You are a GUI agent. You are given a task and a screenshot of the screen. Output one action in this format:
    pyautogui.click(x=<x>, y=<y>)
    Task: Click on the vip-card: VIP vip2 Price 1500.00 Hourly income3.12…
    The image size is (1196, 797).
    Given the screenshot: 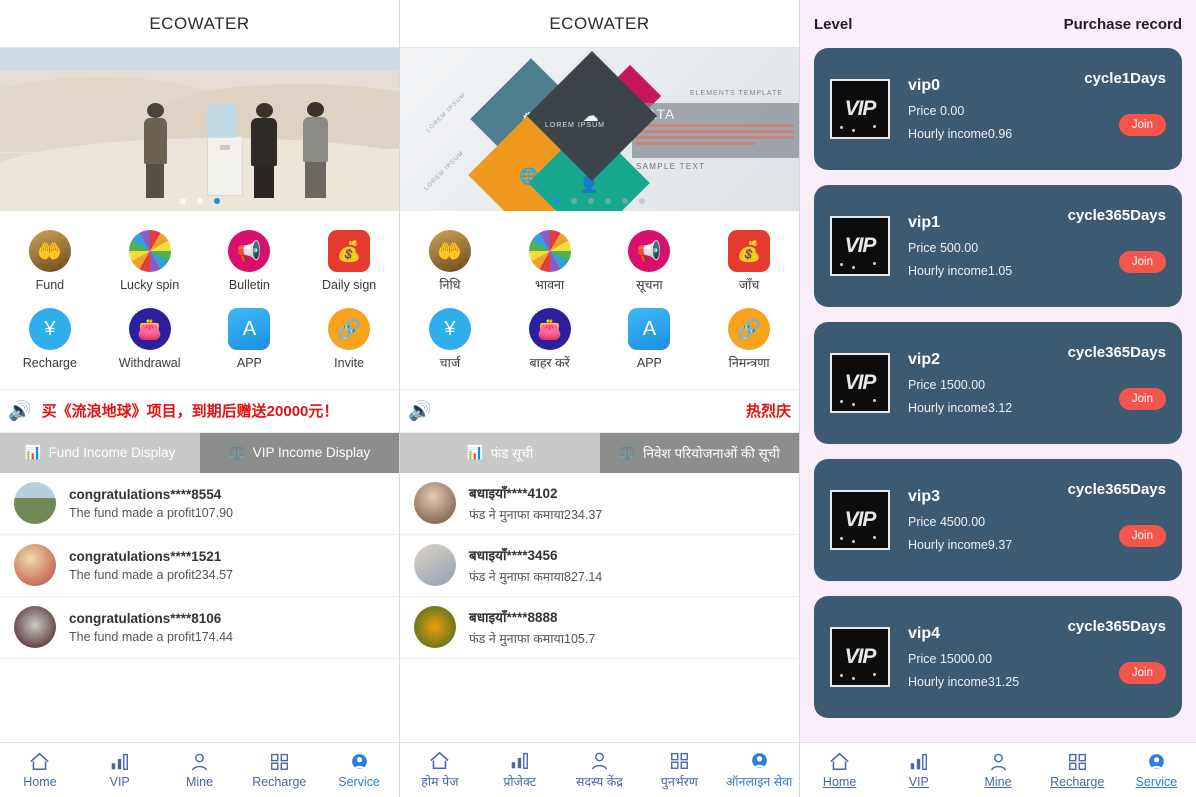 What is the action you would take?
    pyautogui.click(x=998, y=383)
    